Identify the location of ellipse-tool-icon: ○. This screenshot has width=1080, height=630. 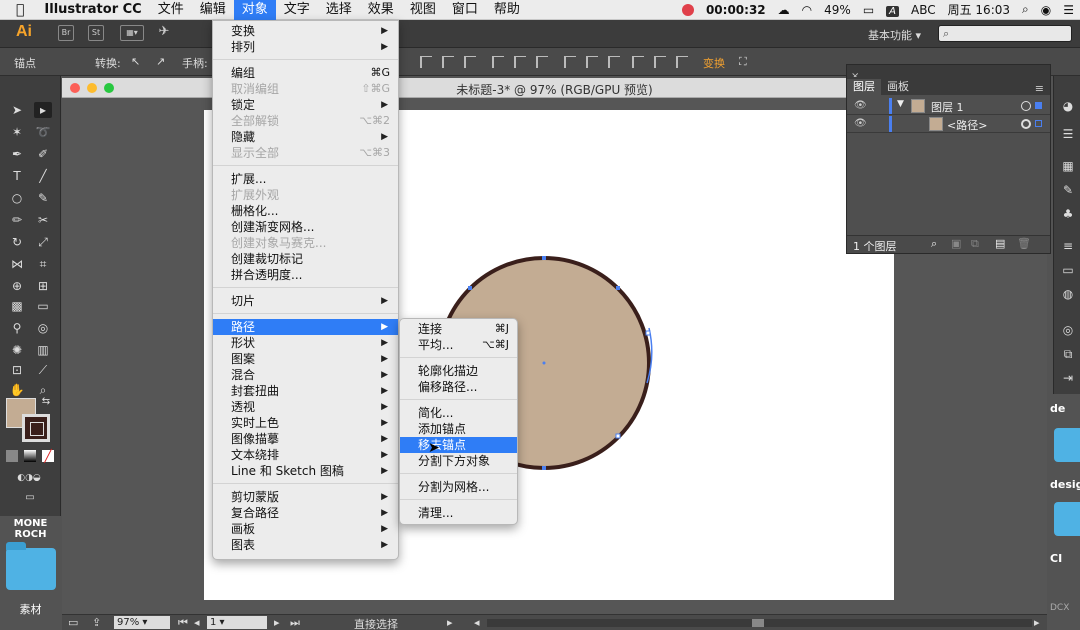
(17, 198).